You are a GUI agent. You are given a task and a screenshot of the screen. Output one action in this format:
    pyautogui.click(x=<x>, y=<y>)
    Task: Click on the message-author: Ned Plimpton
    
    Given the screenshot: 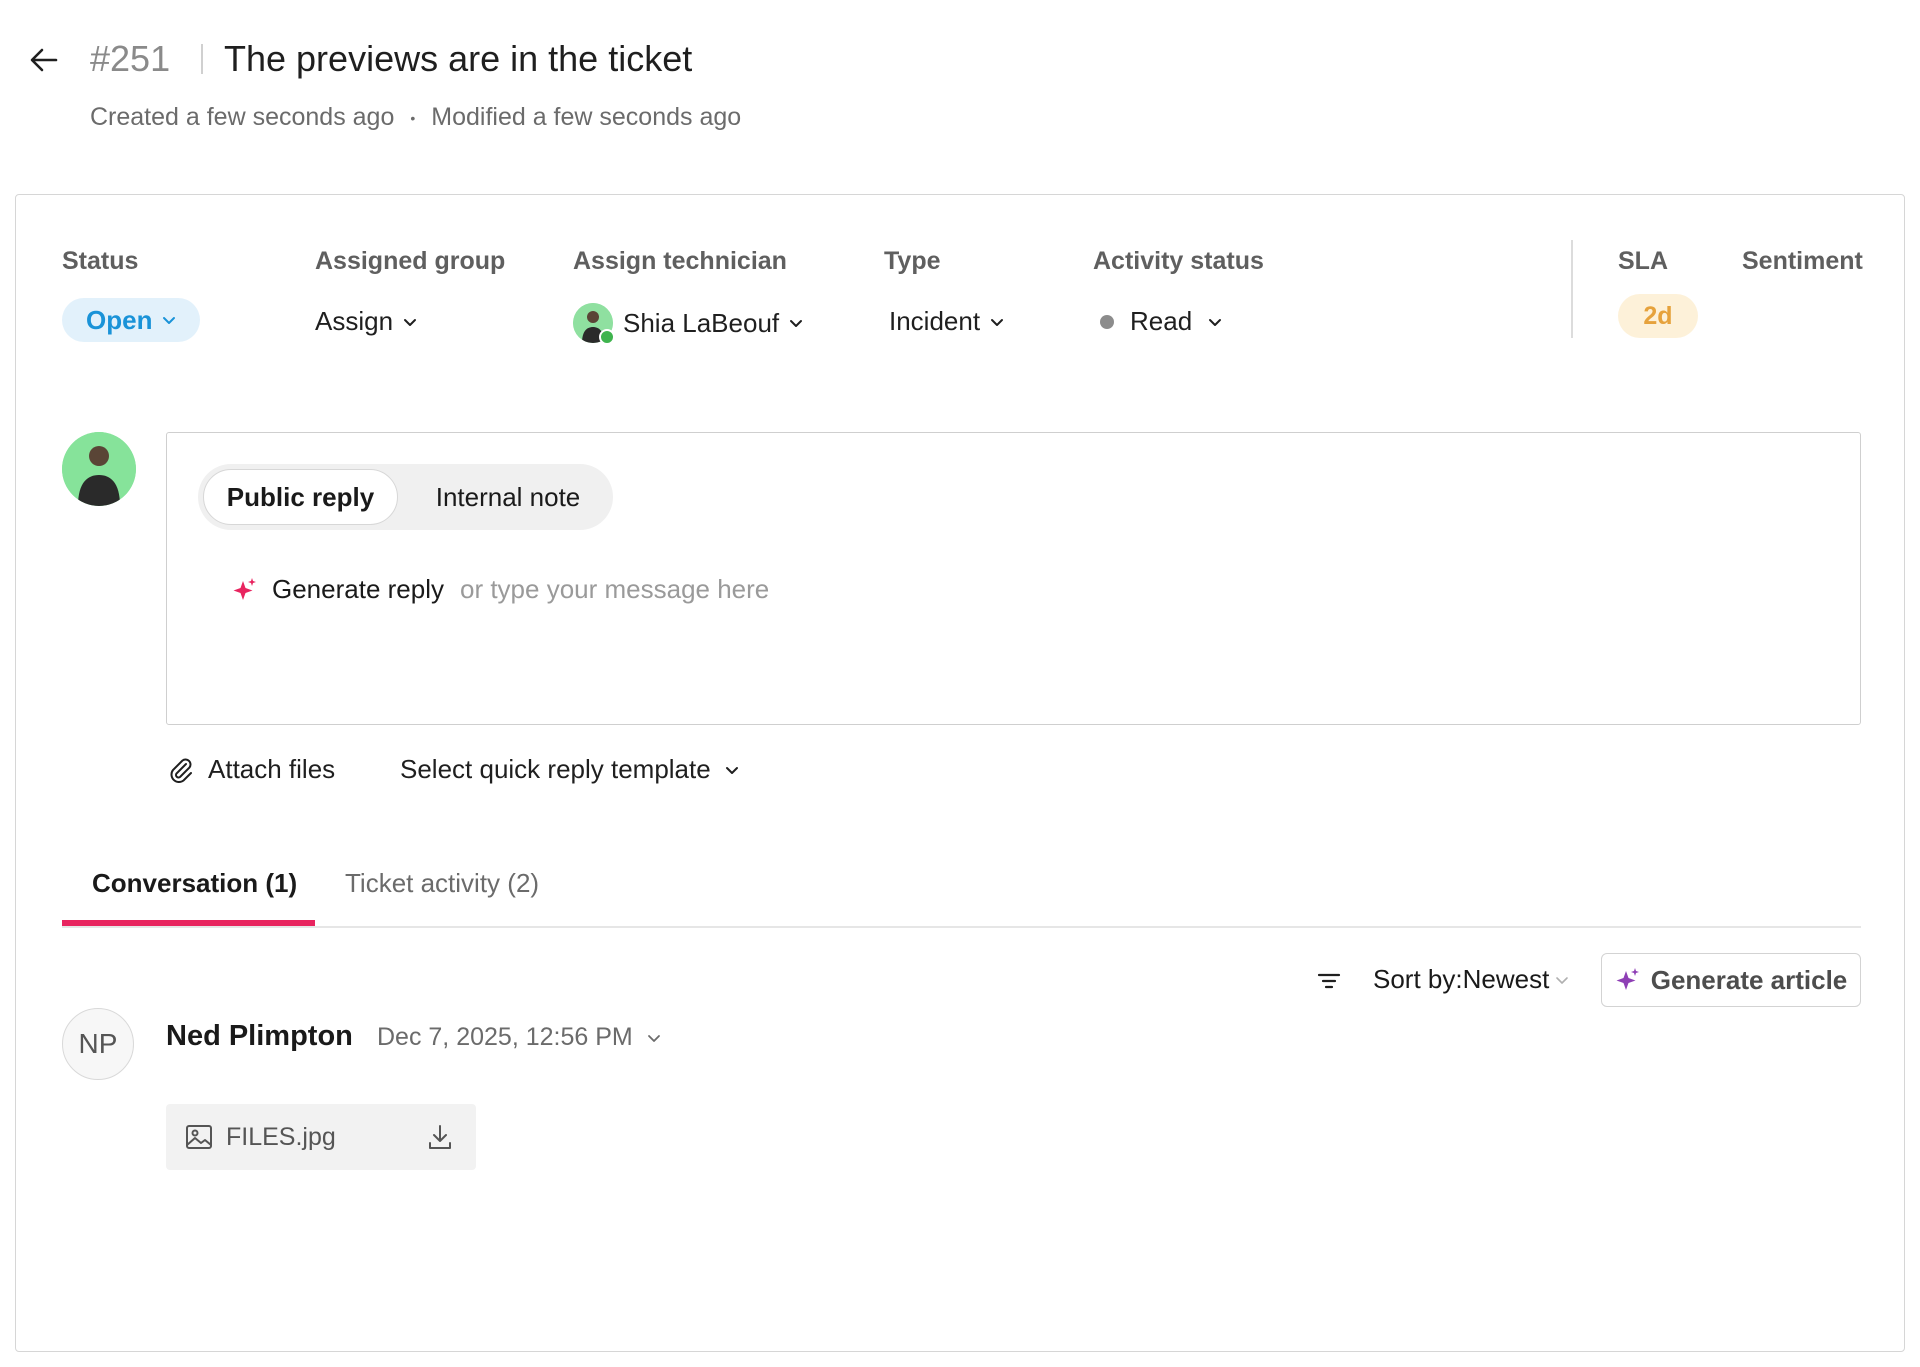 What is the action you would take?
    pyautogui.click(x=259, y=1036)
    